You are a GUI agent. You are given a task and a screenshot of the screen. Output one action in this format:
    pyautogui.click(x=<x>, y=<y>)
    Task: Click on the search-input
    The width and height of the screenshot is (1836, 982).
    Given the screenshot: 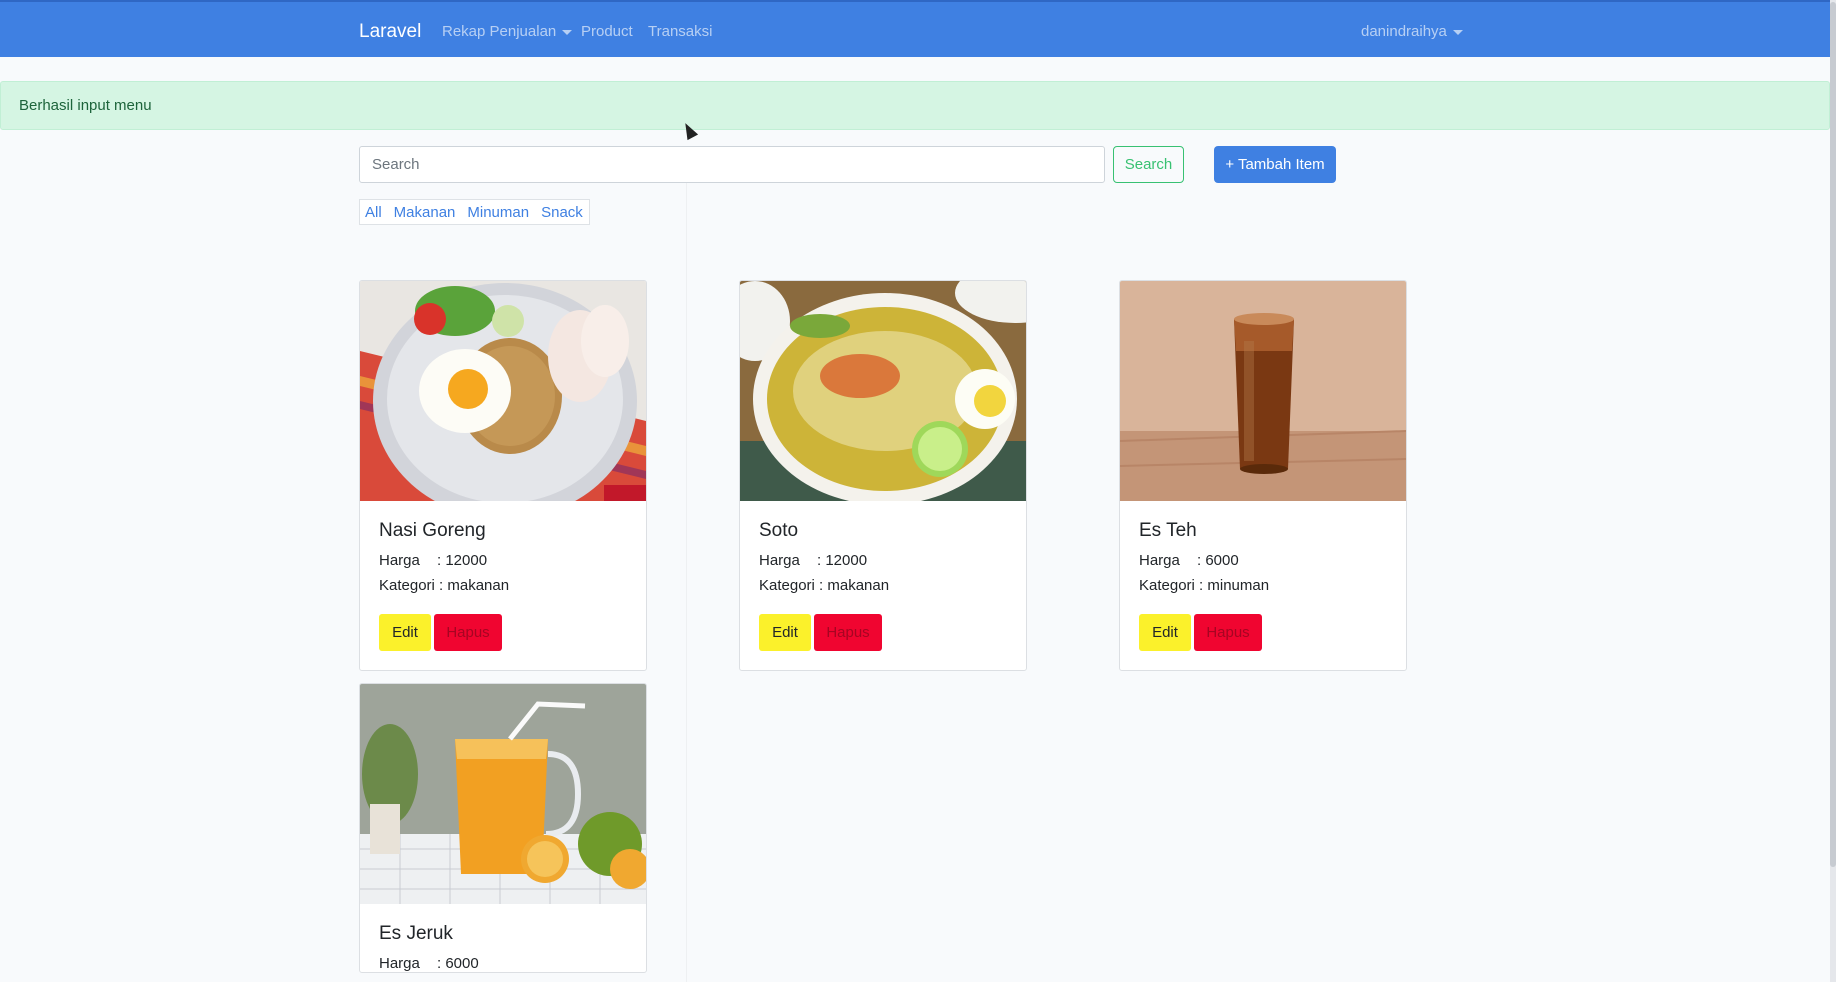 What is the action you would take?
    pyautogui.click(x=732, y=164)
    